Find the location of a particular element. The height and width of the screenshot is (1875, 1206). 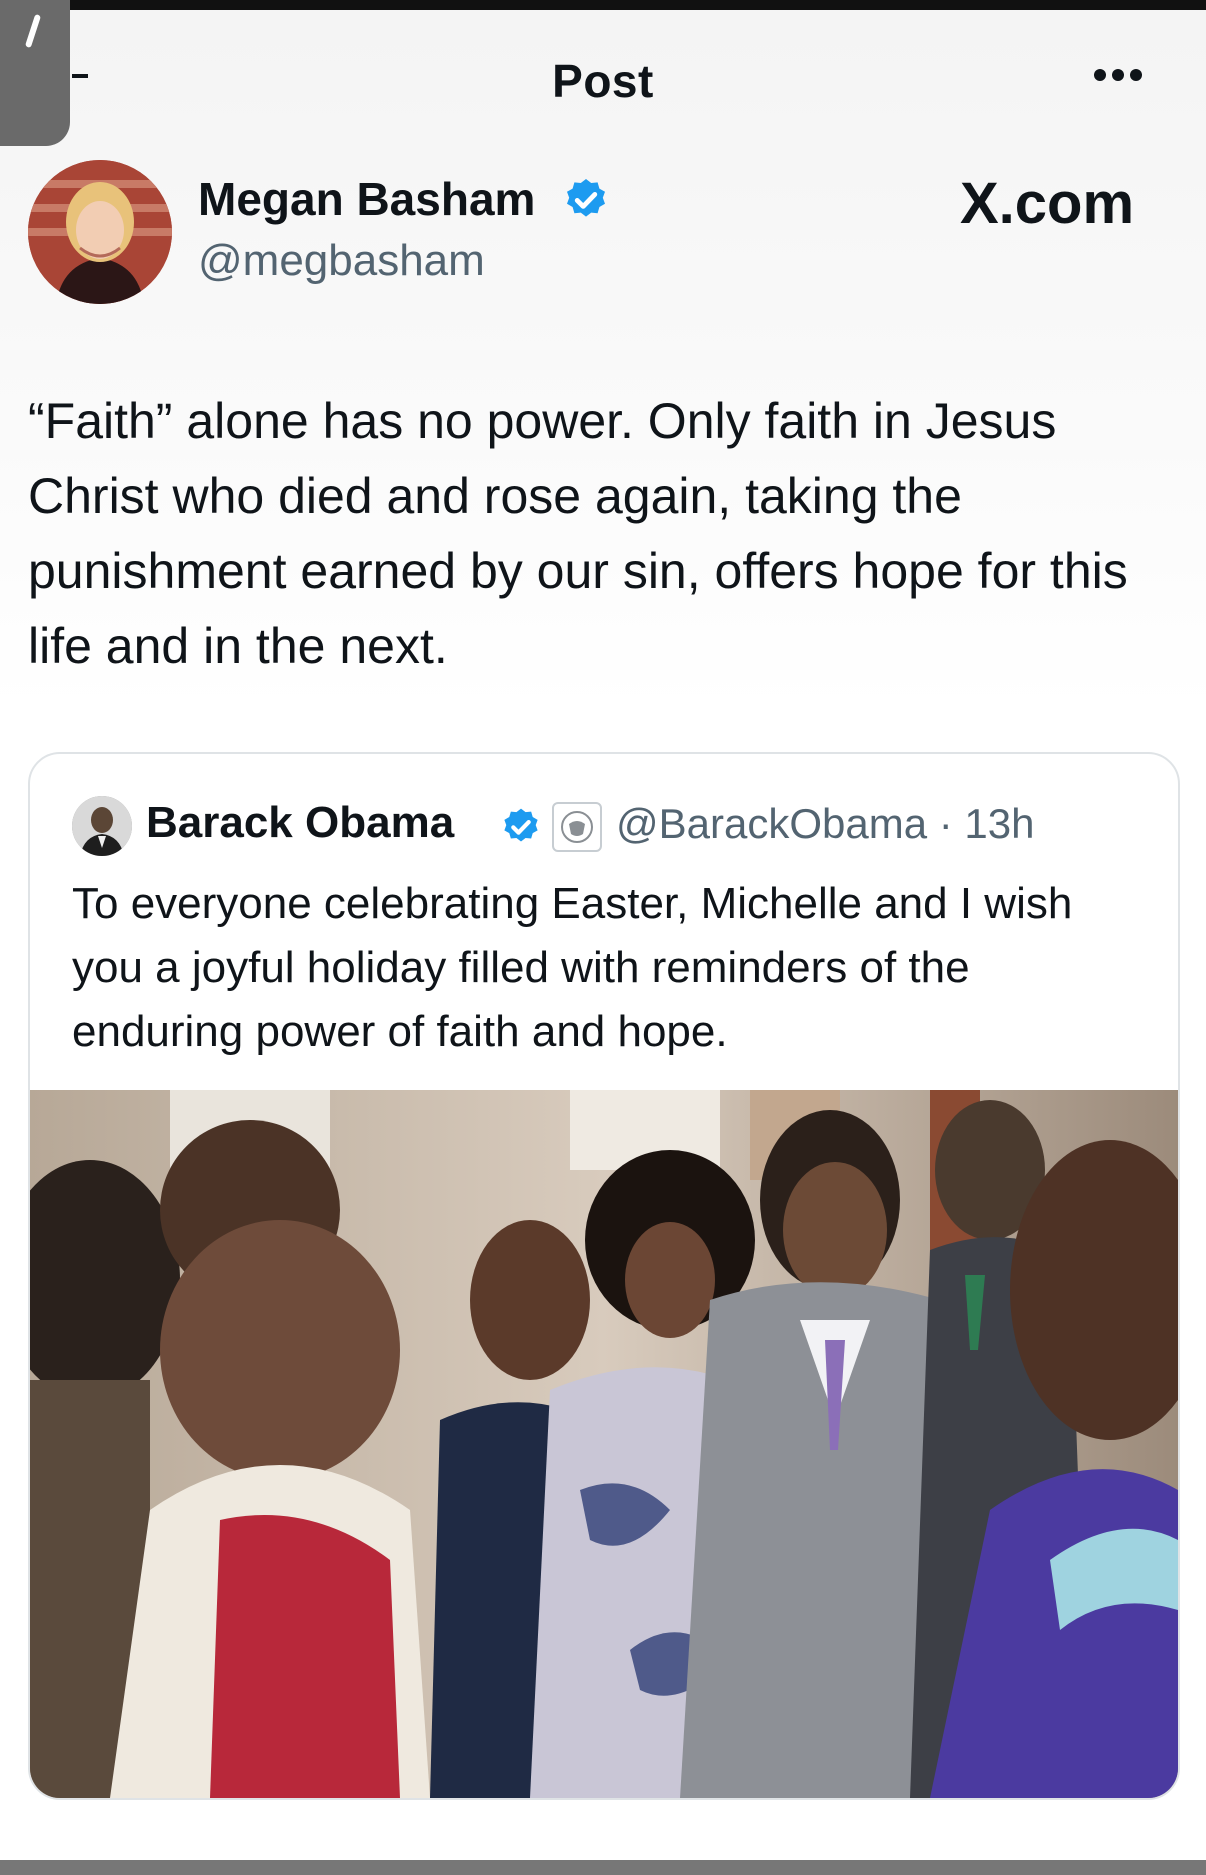

quoted-author-name: Barack Obama is located at coordinates (300, 823).